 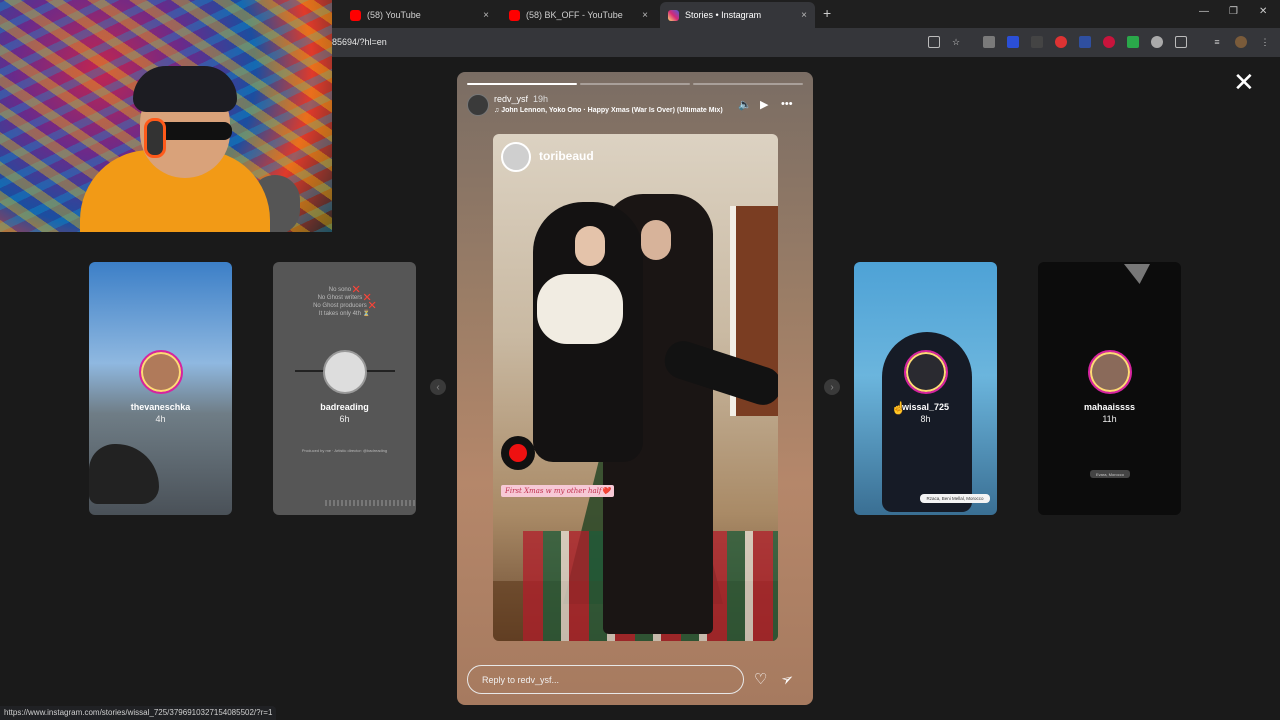 I want to click on car-mirror, so click(x=124, y=474).